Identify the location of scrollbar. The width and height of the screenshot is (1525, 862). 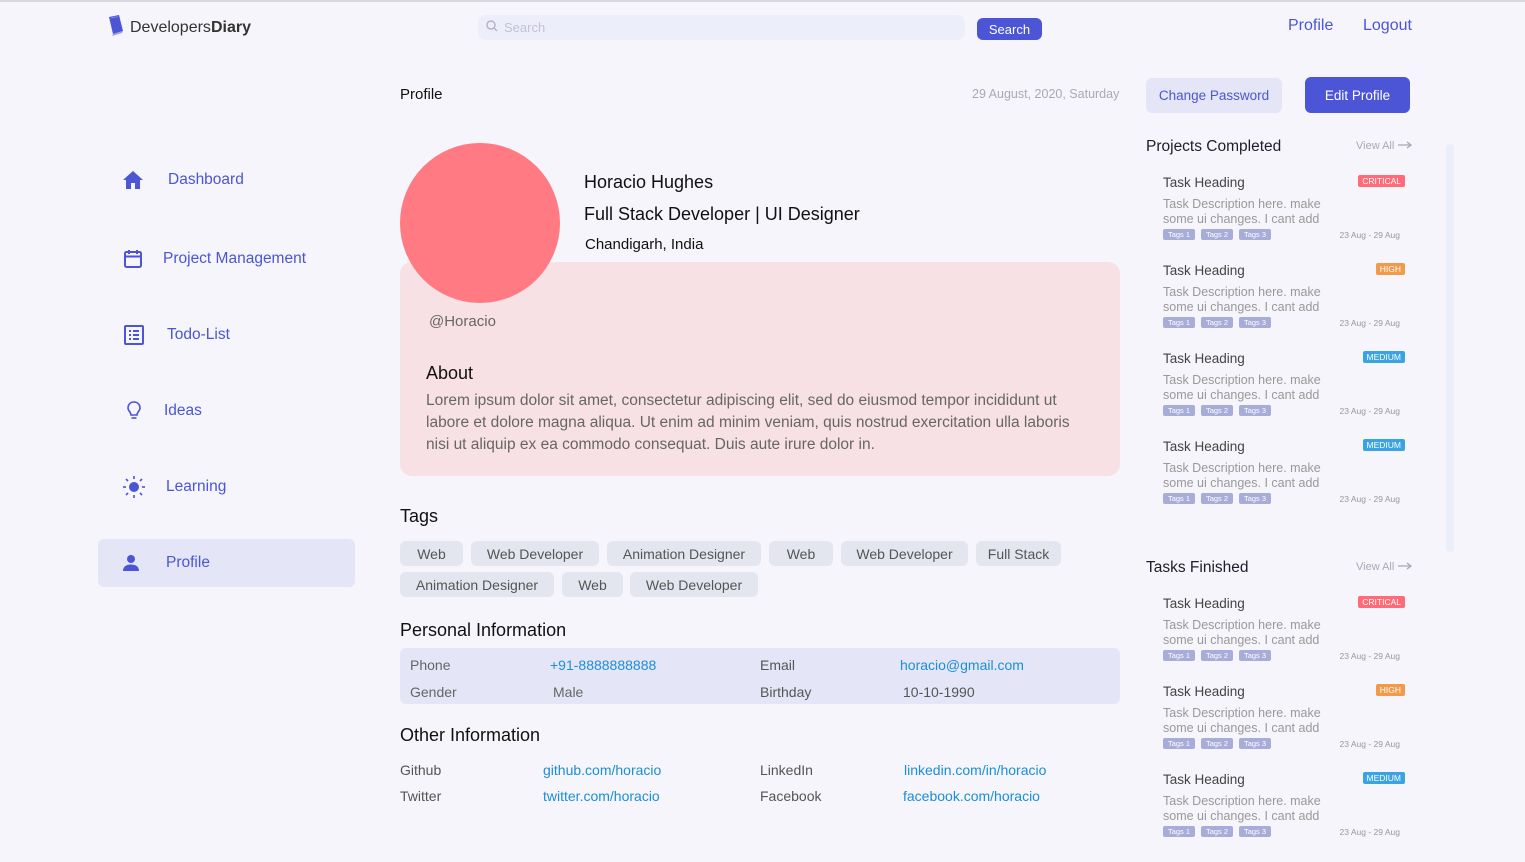
(1450, 348).